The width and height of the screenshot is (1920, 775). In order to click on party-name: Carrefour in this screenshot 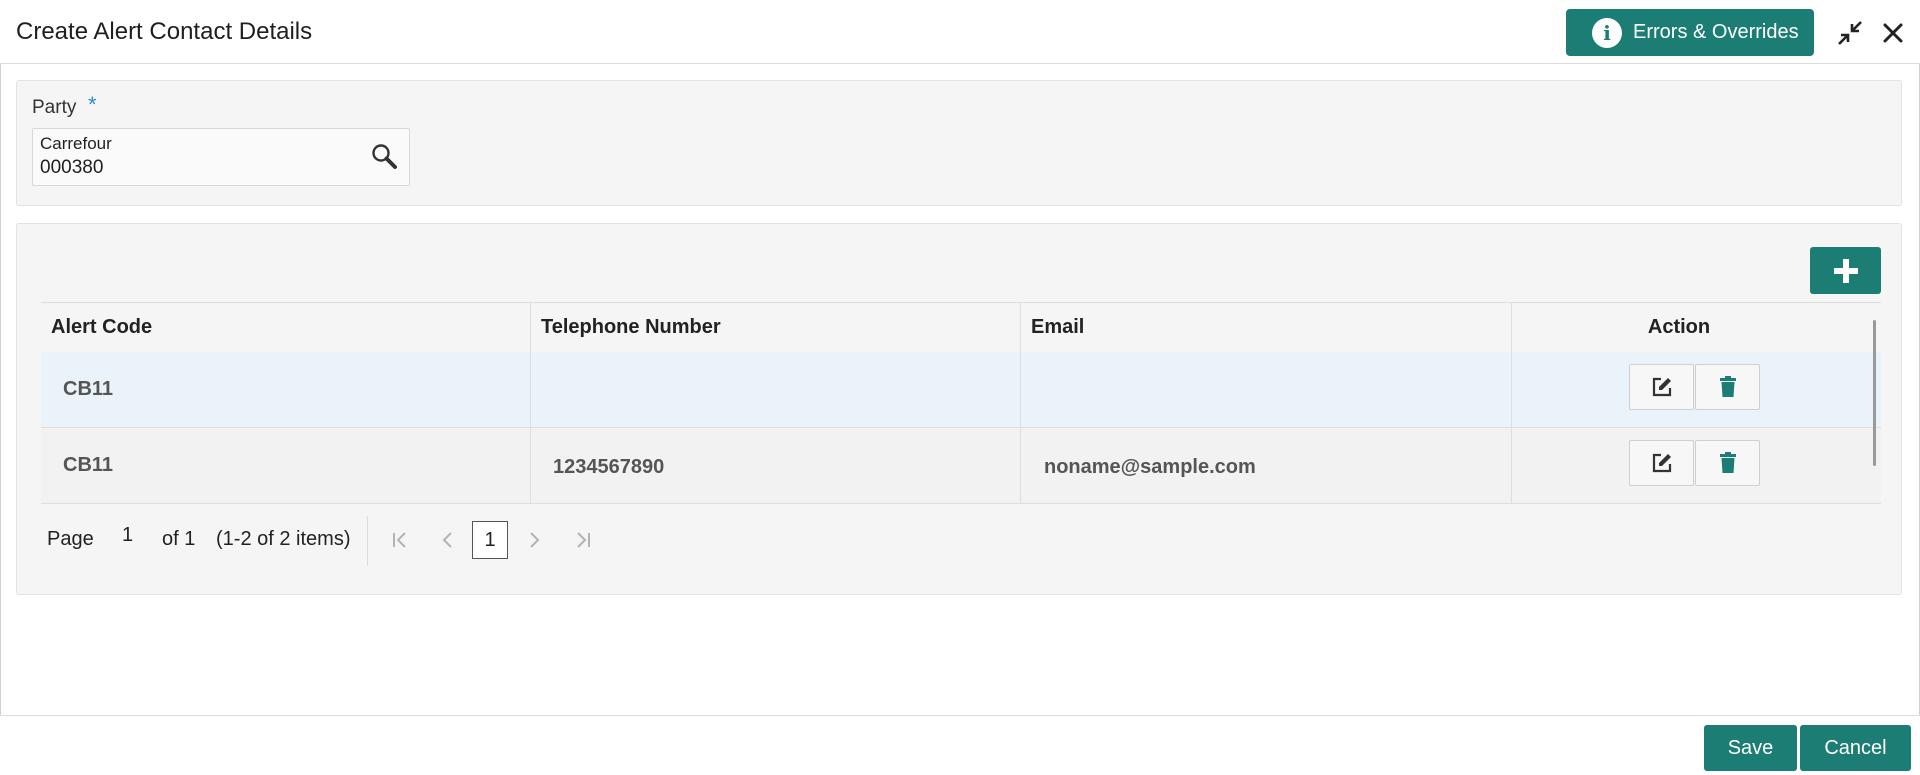, I will do `click(76, 143)`.